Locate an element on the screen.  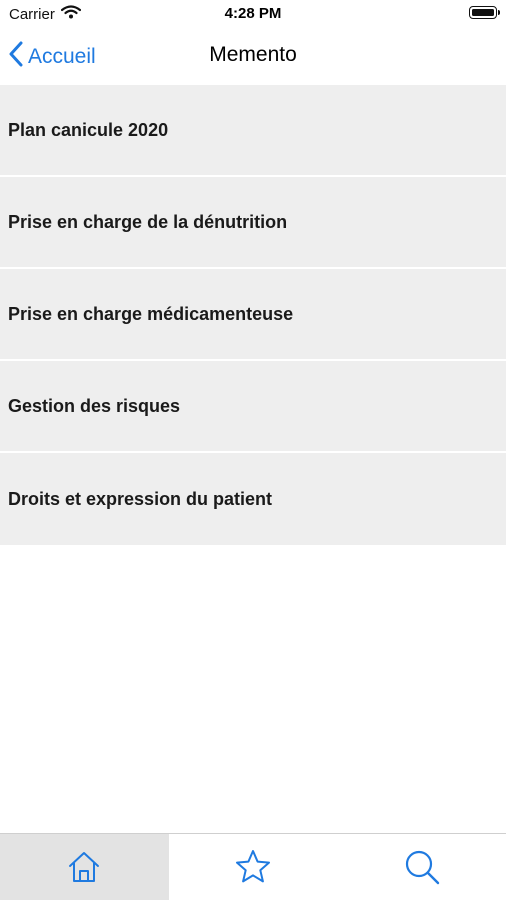
search-icon is located at coordinates (422, 867).